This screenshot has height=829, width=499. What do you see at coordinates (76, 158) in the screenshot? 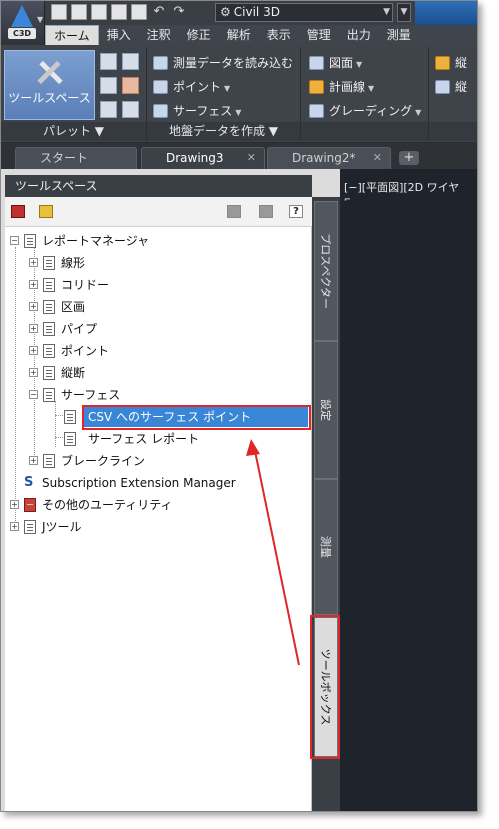
I see `file-tab-start: スタート` at bounding box center [76, 158].